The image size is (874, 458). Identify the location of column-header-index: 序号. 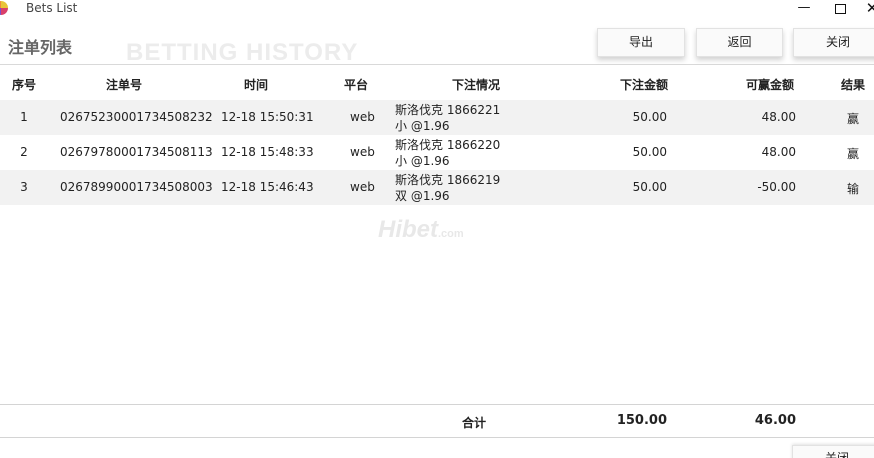
(24, 85).